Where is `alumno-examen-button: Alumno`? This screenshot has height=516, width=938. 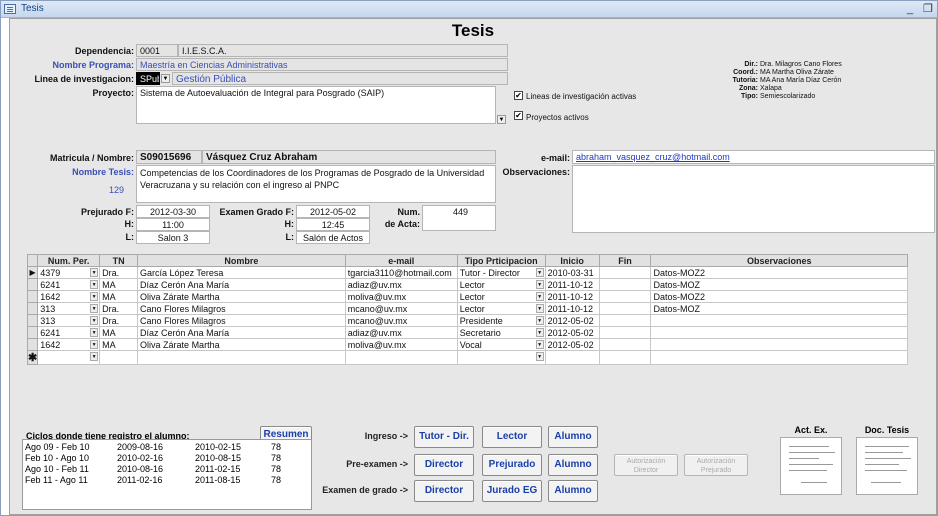 alumno-examen-button: Alumno is located at coordinates (573, 491).